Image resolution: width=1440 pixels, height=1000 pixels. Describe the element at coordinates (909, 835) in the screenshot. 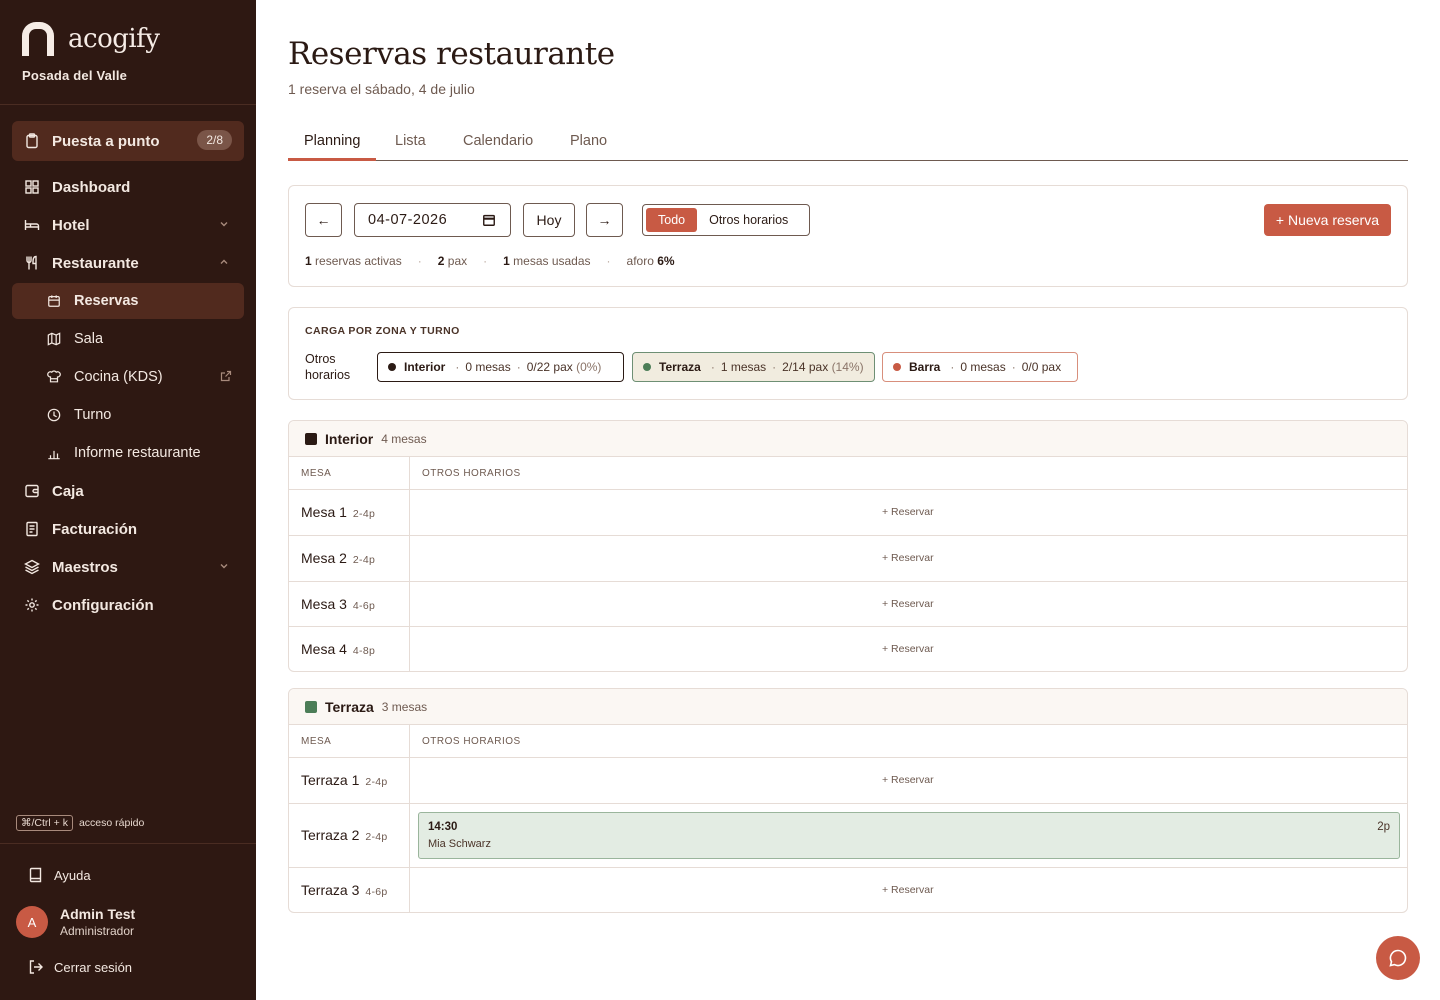

I see `booking-block: 14:30 Mia Schwarz 2p` at that location.